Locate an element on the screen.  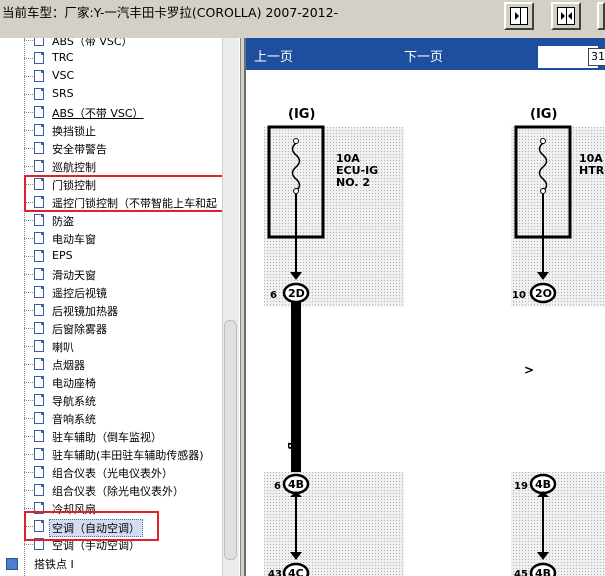
tree-item-label: 遥控后视镜 is located at coordinates (79, 293).